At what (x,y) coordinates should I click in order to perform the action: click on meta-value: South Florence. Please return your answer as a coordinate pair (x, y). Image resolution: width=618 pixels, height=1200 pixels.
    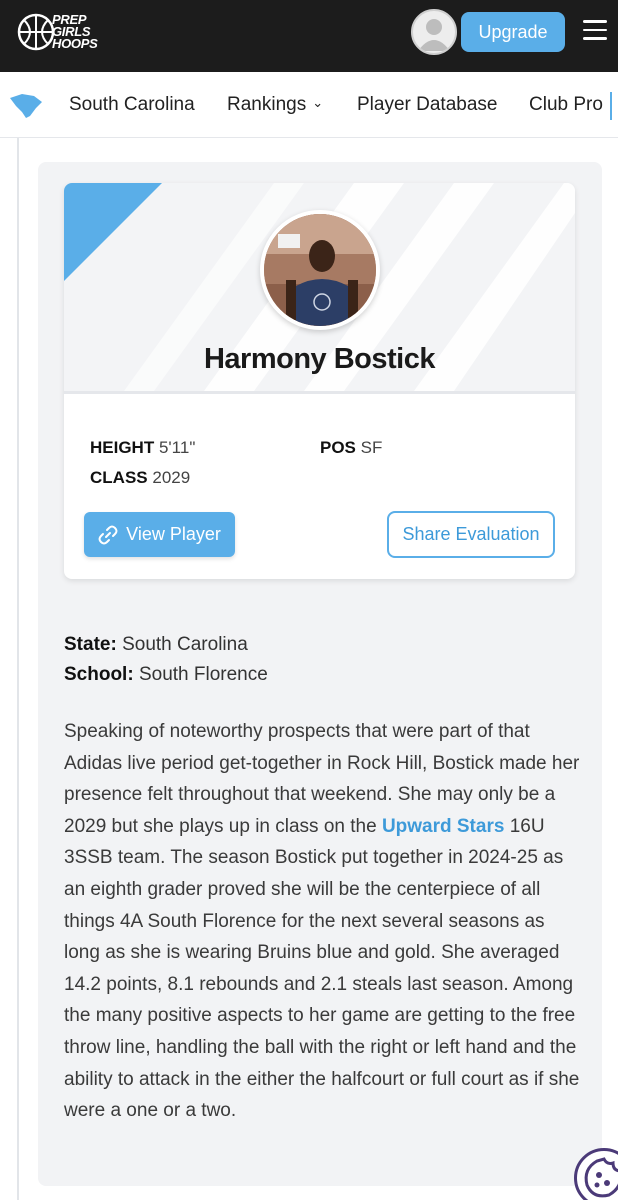
    Looking at the image, I should click on (203, 674).